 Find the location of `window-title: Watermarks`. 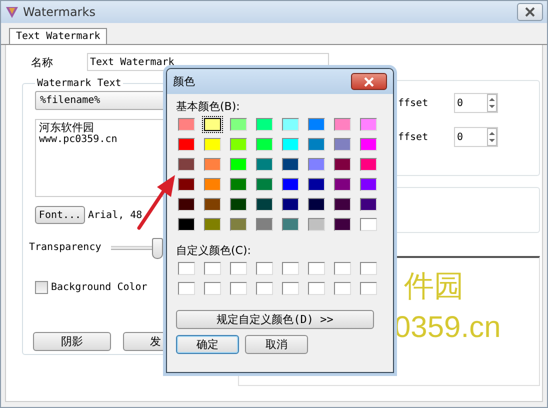

window-title: Watermarks is located at coordinates (59, 12).